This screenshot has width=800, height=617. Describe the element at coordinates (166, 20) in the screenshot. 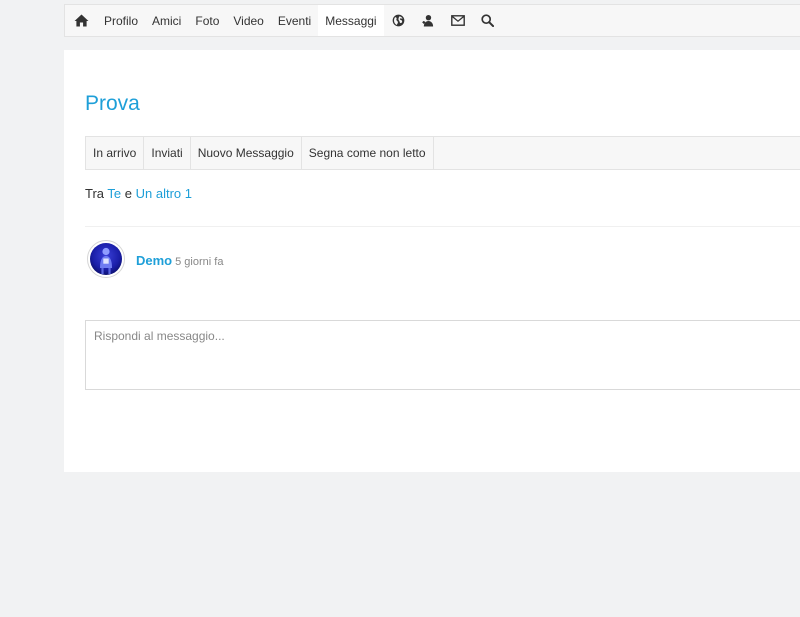

I see `nav-amici: Amici` at that location.